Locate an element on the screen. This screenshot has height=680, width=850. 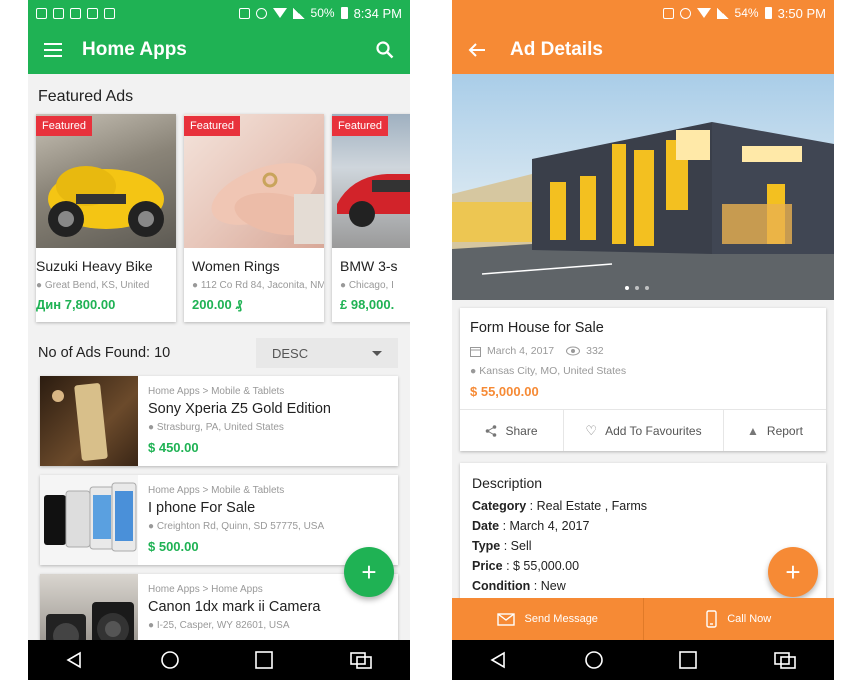
report-button: ▲ Report is located at coordinates (775, 430).